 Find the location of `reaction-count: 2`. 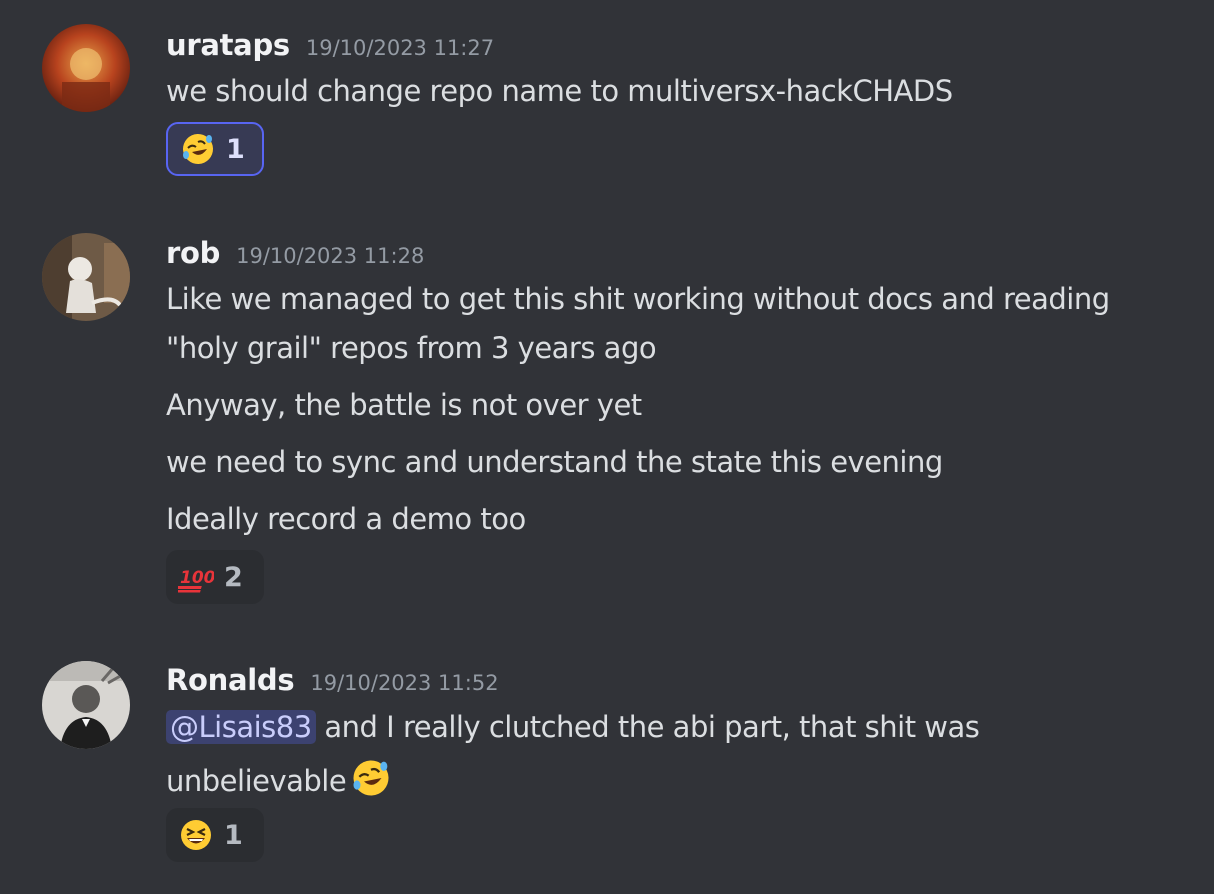

reaction-count: 2 is located at coordinates (233, 577).